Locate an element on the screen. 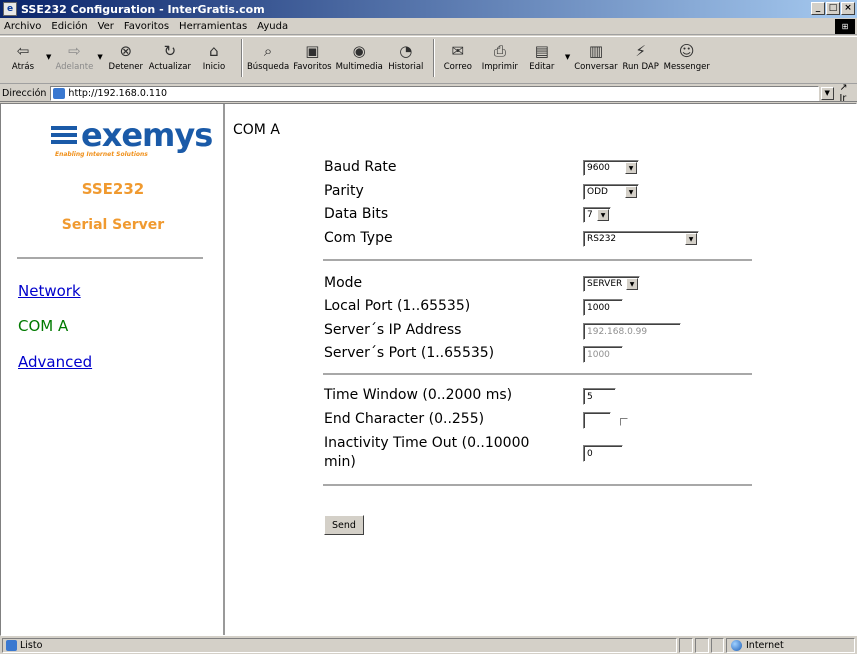 The width and height of the screenshot is (857, 654). media-button: ◉ Multimedia is located at coordinates (359, 55).